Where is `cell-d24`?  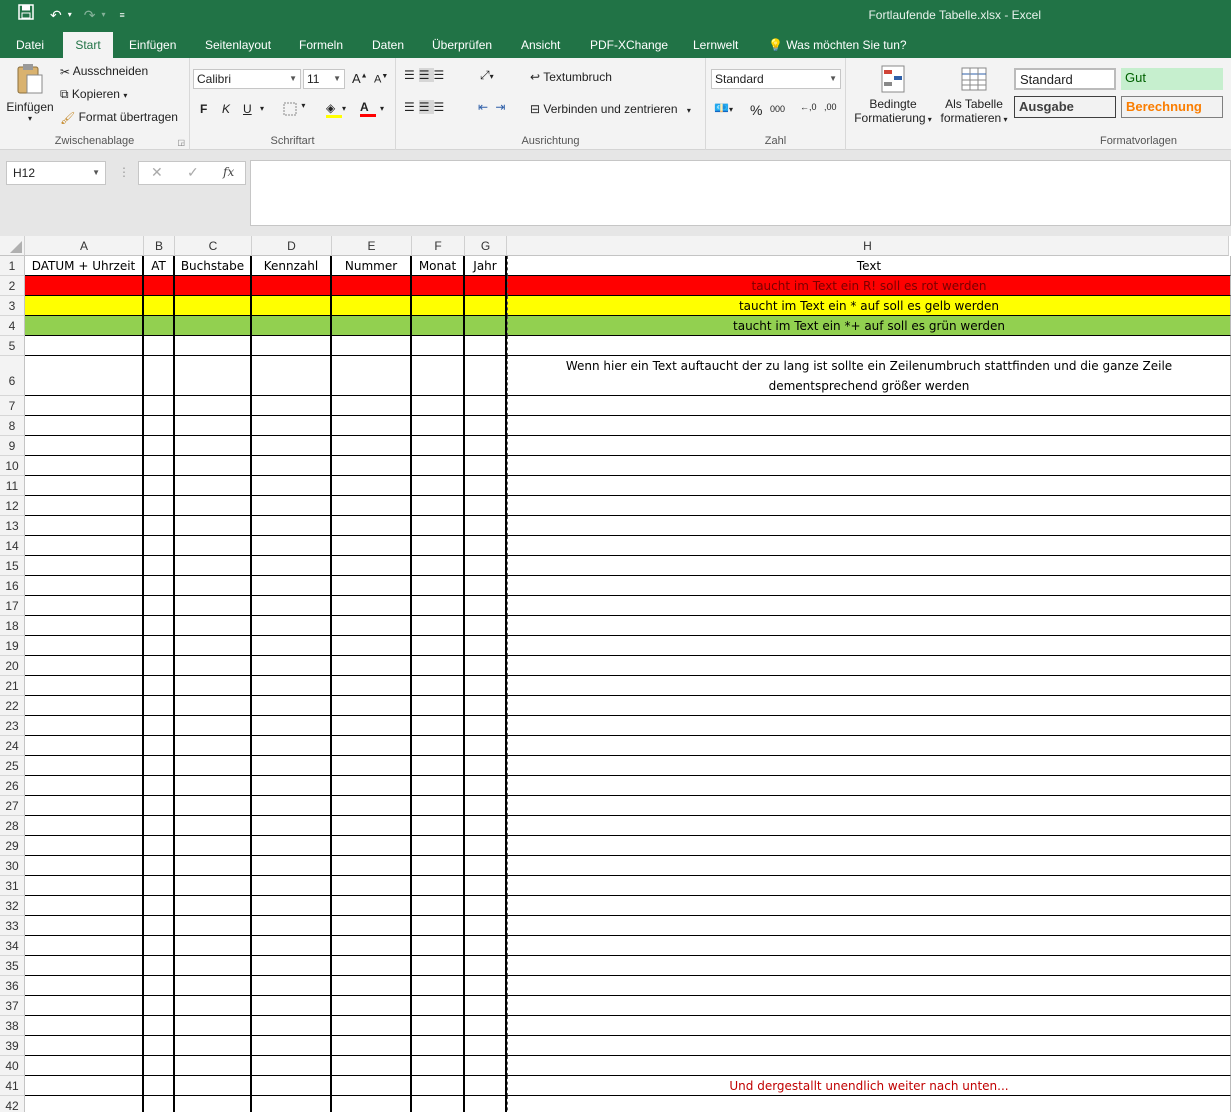
cell-d24 is located at coordinates (292, 746).